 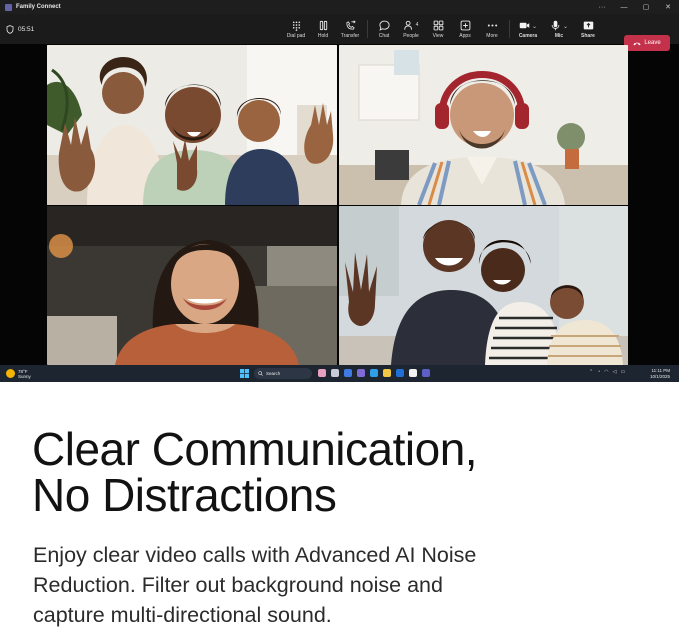 I want to click on family-baby-video-image, so click(x=483, y=285).